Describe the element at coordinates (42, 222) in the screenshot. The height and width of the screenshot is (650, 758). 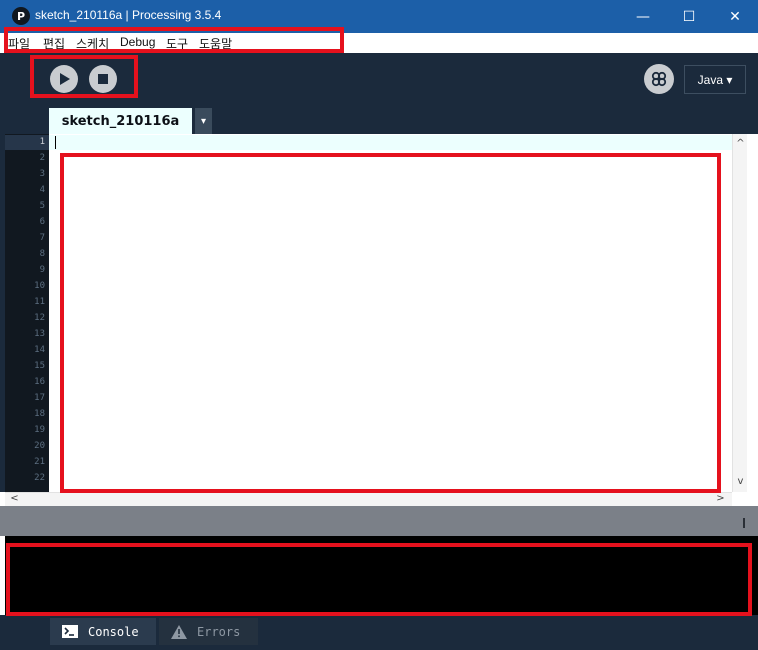
I see `line-number: 6` at that location.